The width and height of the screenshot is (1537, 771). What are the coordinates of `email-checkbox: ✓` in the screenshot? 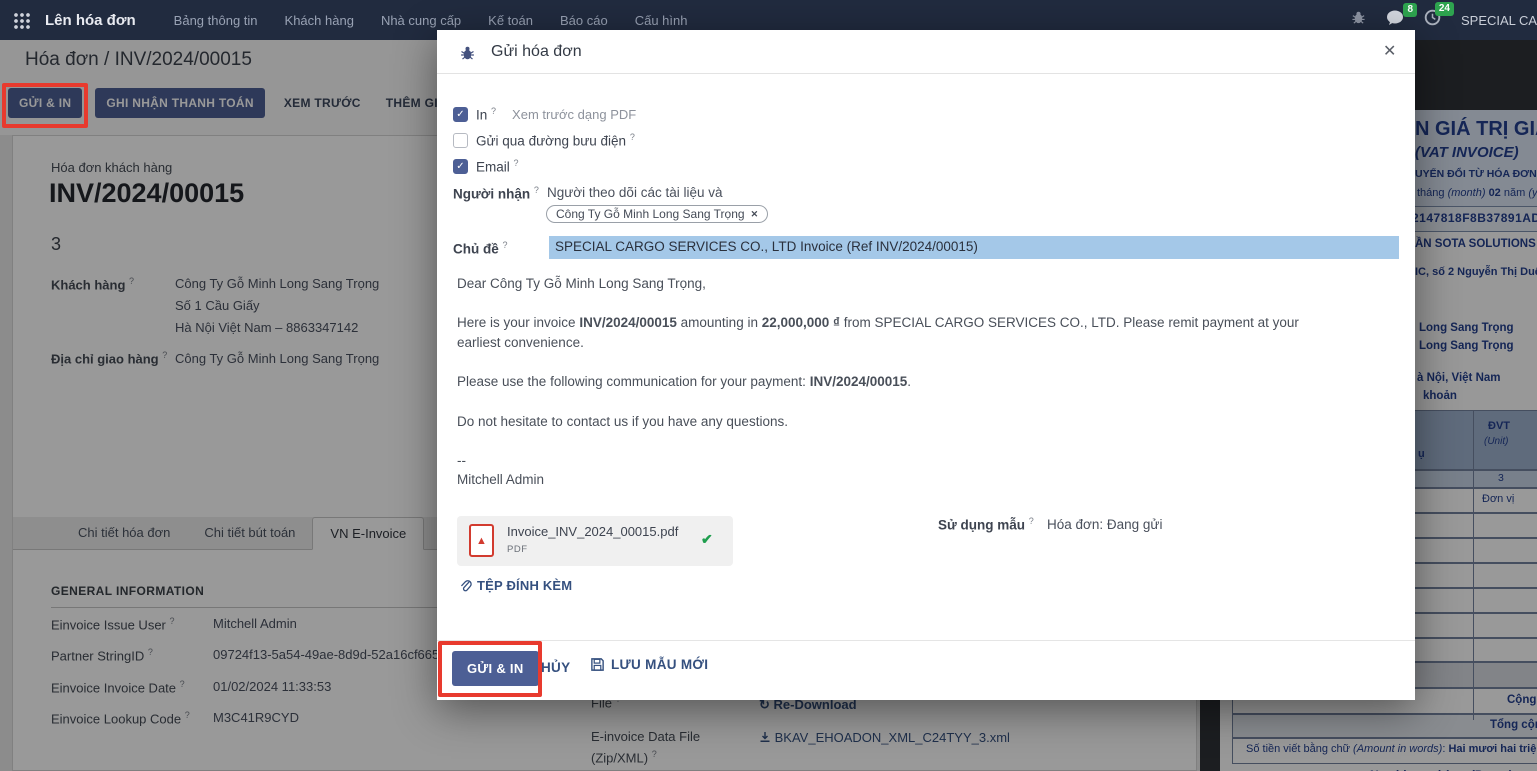 It's located at (460, 166).